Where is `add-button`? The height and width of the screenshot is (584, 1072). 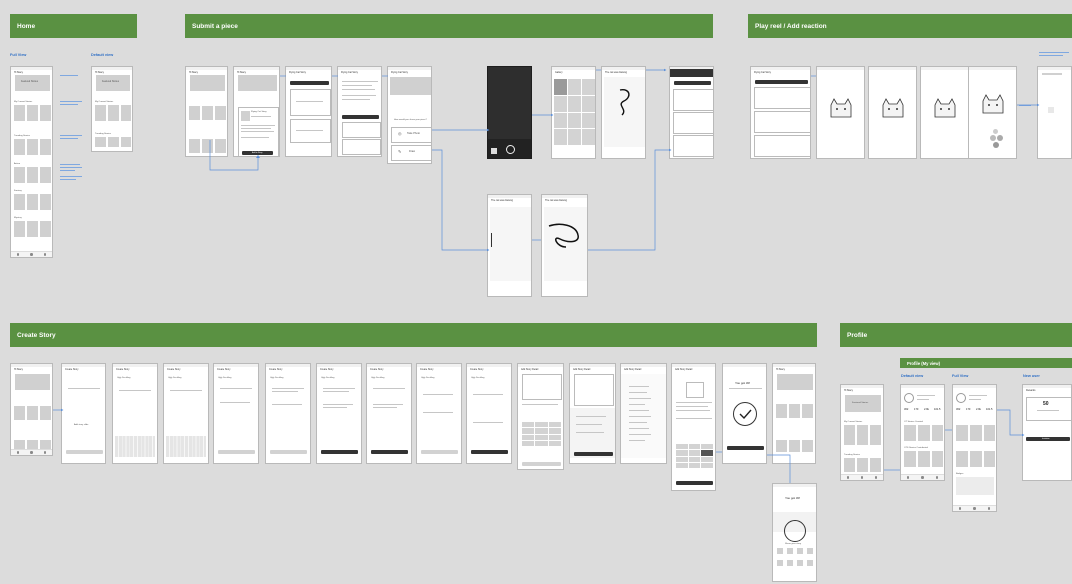
add-button is located at coordinates (360, 117).